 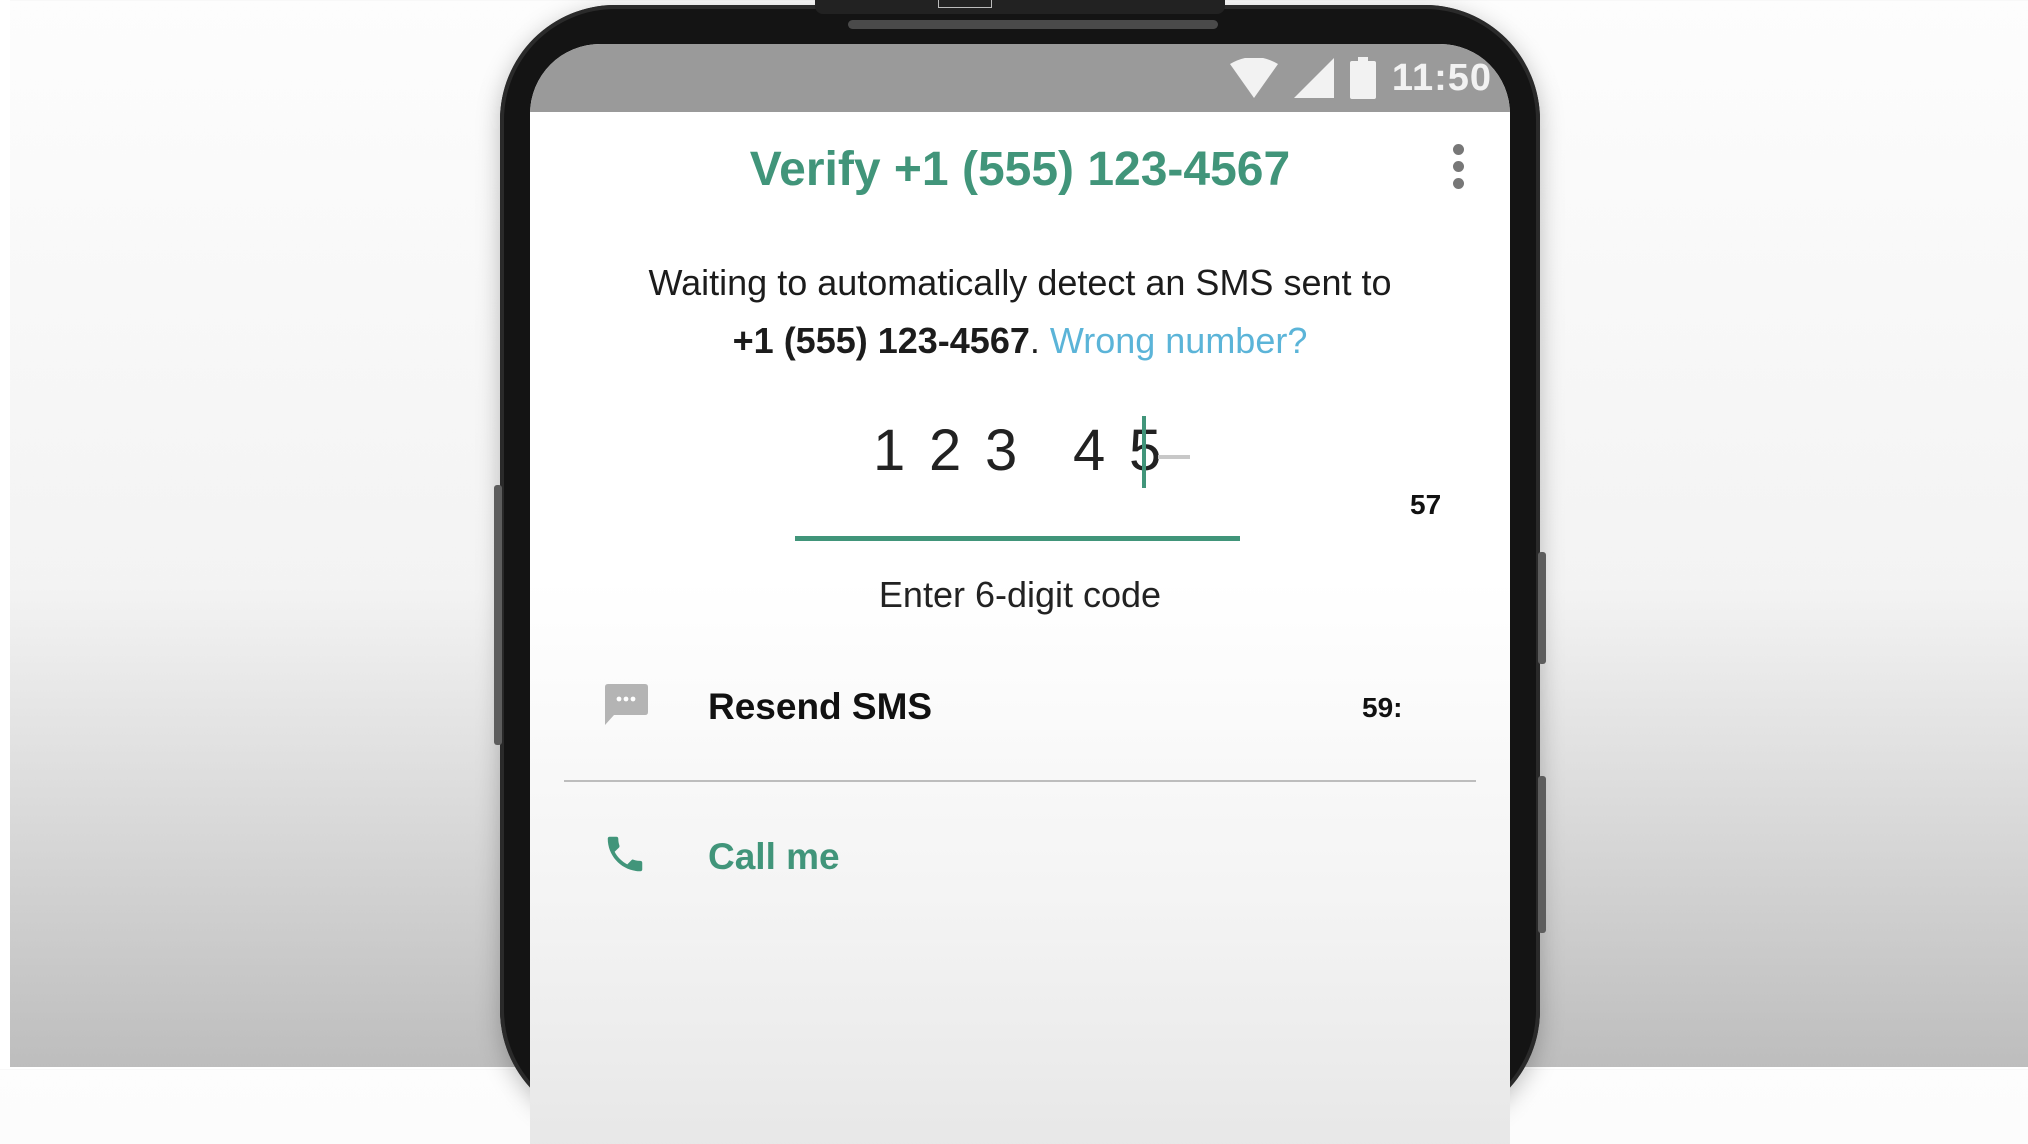 I want to click on divider, so click(x=1020, y=781).